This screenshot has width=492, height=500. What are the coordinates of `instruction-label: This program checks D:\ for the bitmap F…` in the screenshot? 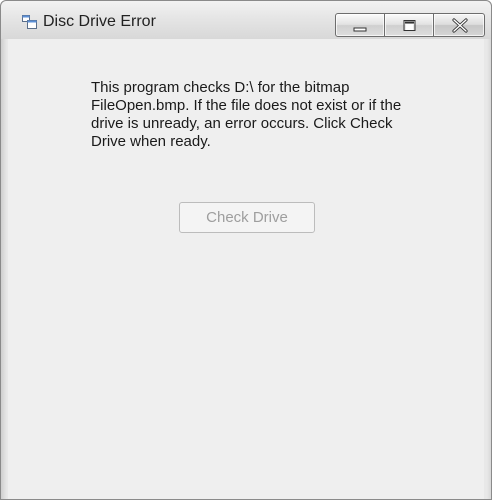 It's located at (246, 114).